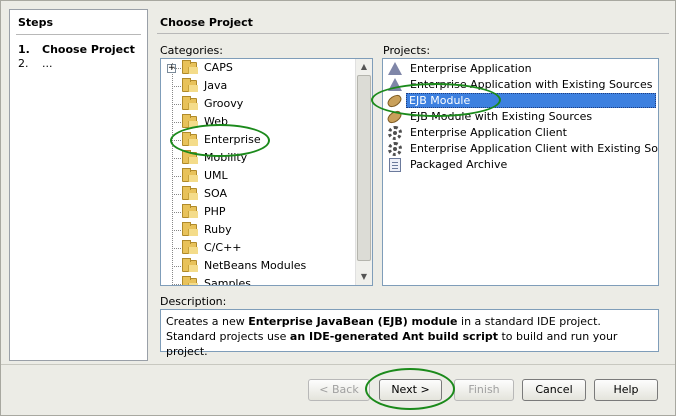 This screenshot has width=676, height=416. Describe the element at coordinates (226, 157) in the screenshot. I see `category-label: Mobility` at that location.